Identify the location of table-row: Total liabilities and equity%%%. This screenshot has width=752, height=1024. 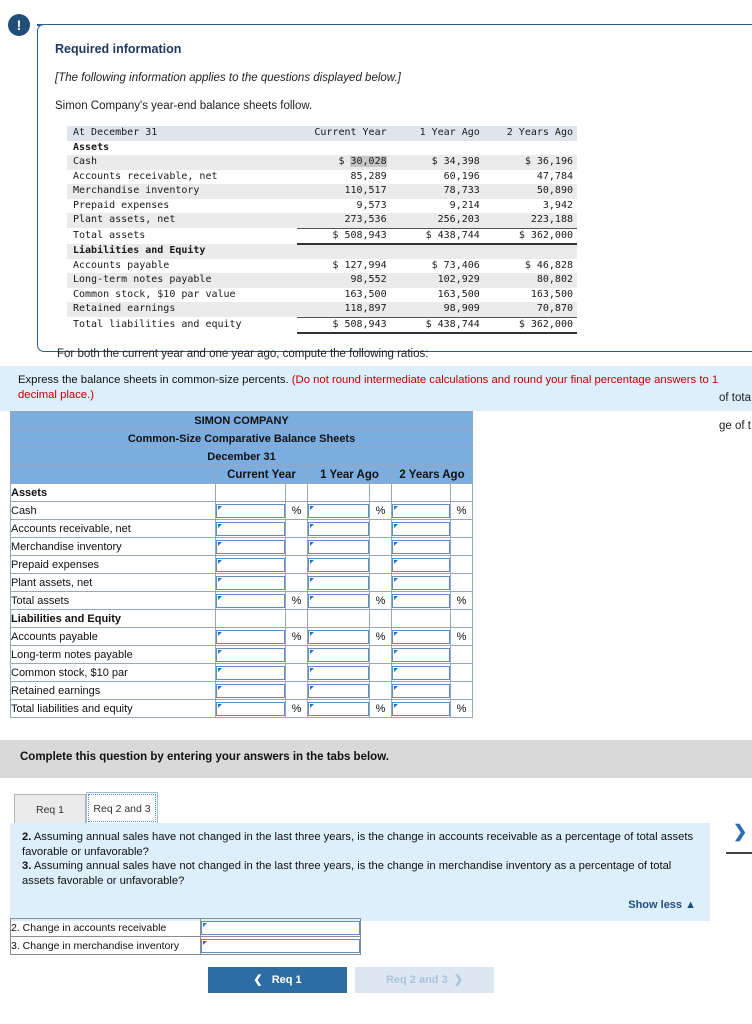
(242, 708).